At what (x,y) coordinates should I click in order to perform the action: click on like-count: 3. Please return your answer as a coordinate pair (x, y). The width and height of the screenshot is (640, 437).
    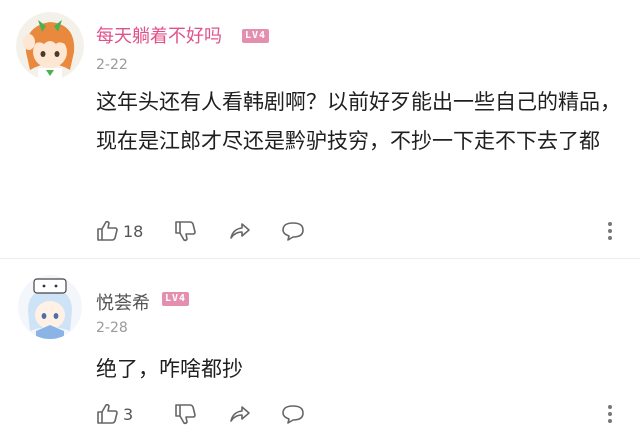
    Looking at the image, I should click on (128, 414).